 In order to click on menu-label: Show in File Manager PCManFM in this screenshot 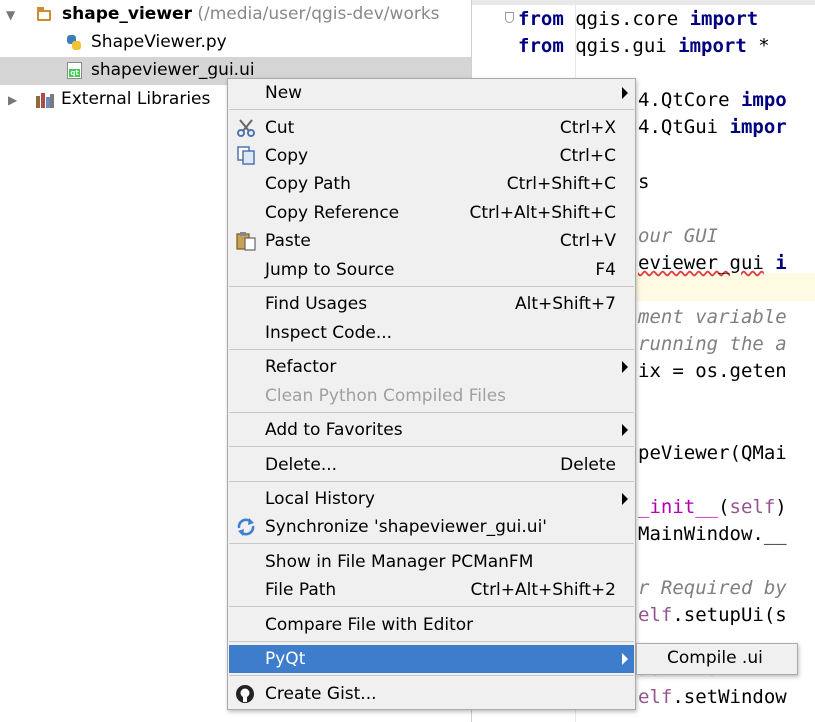, I will do `click(399, 562)`.